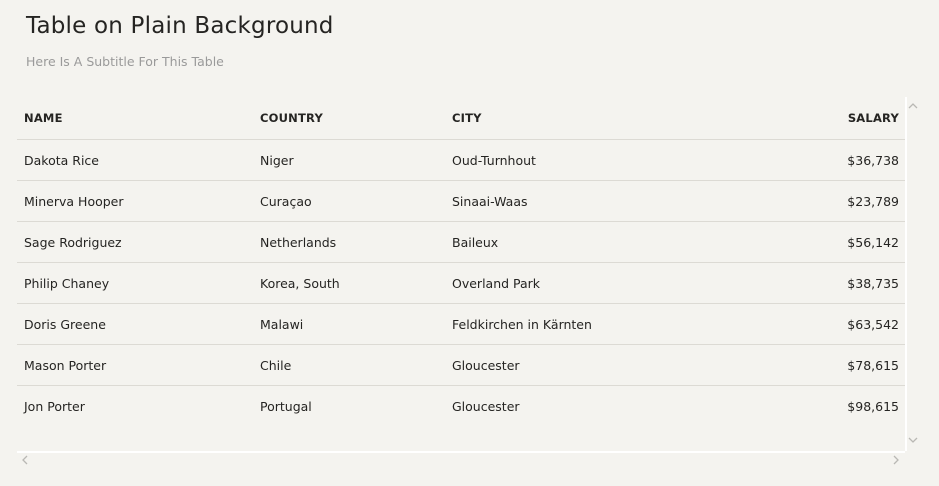 The height and width of the screenshot is (486, 939). What do you see at coordinates (828, 283) in the screenshot?
I see `cell-salary: $38,735` at bounding box center [828, 283].